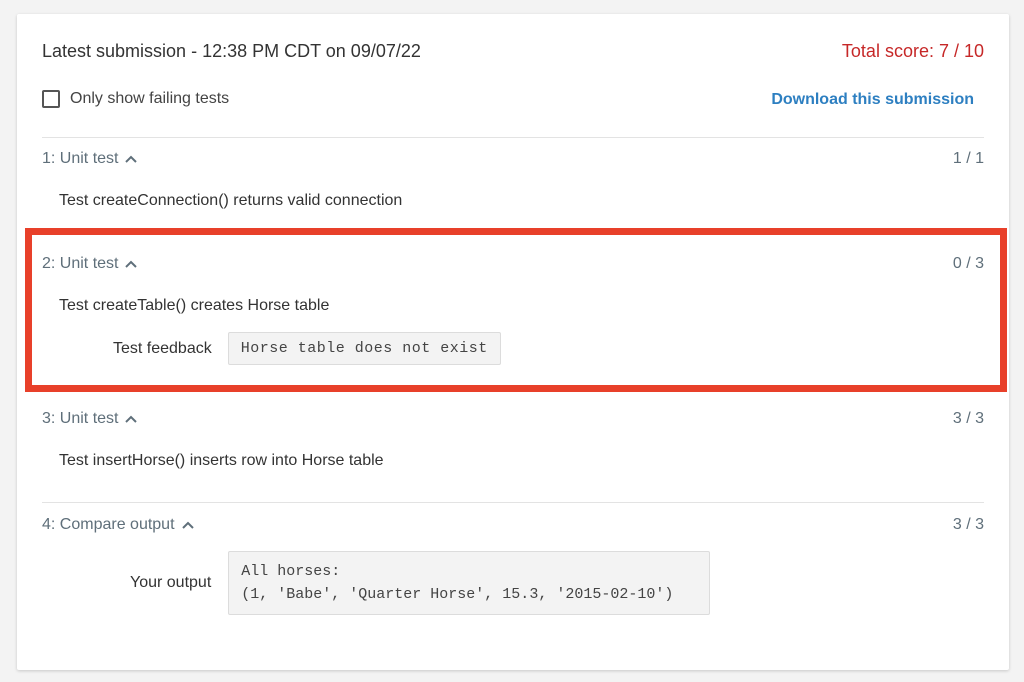 Image resolution: width=1024 pixels, height=682 pixels. I want to click on total-score: Total score: 7 / 10, so click(912, 51).